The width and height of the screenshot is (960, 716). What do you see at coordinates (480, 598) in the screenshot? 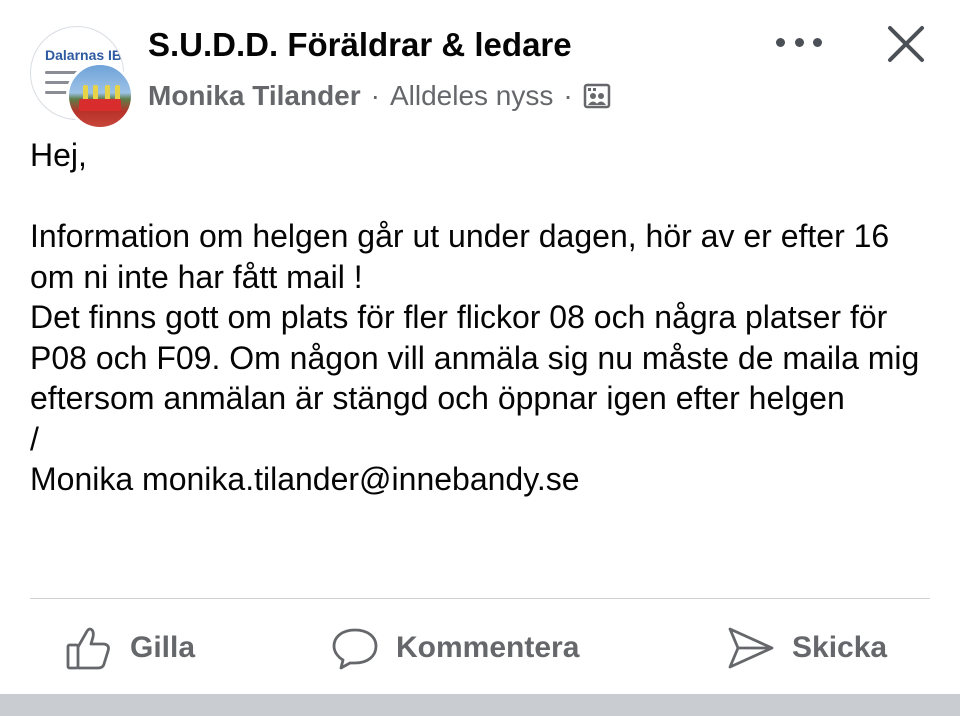
I see `divider` at bounding box center [480, 598].